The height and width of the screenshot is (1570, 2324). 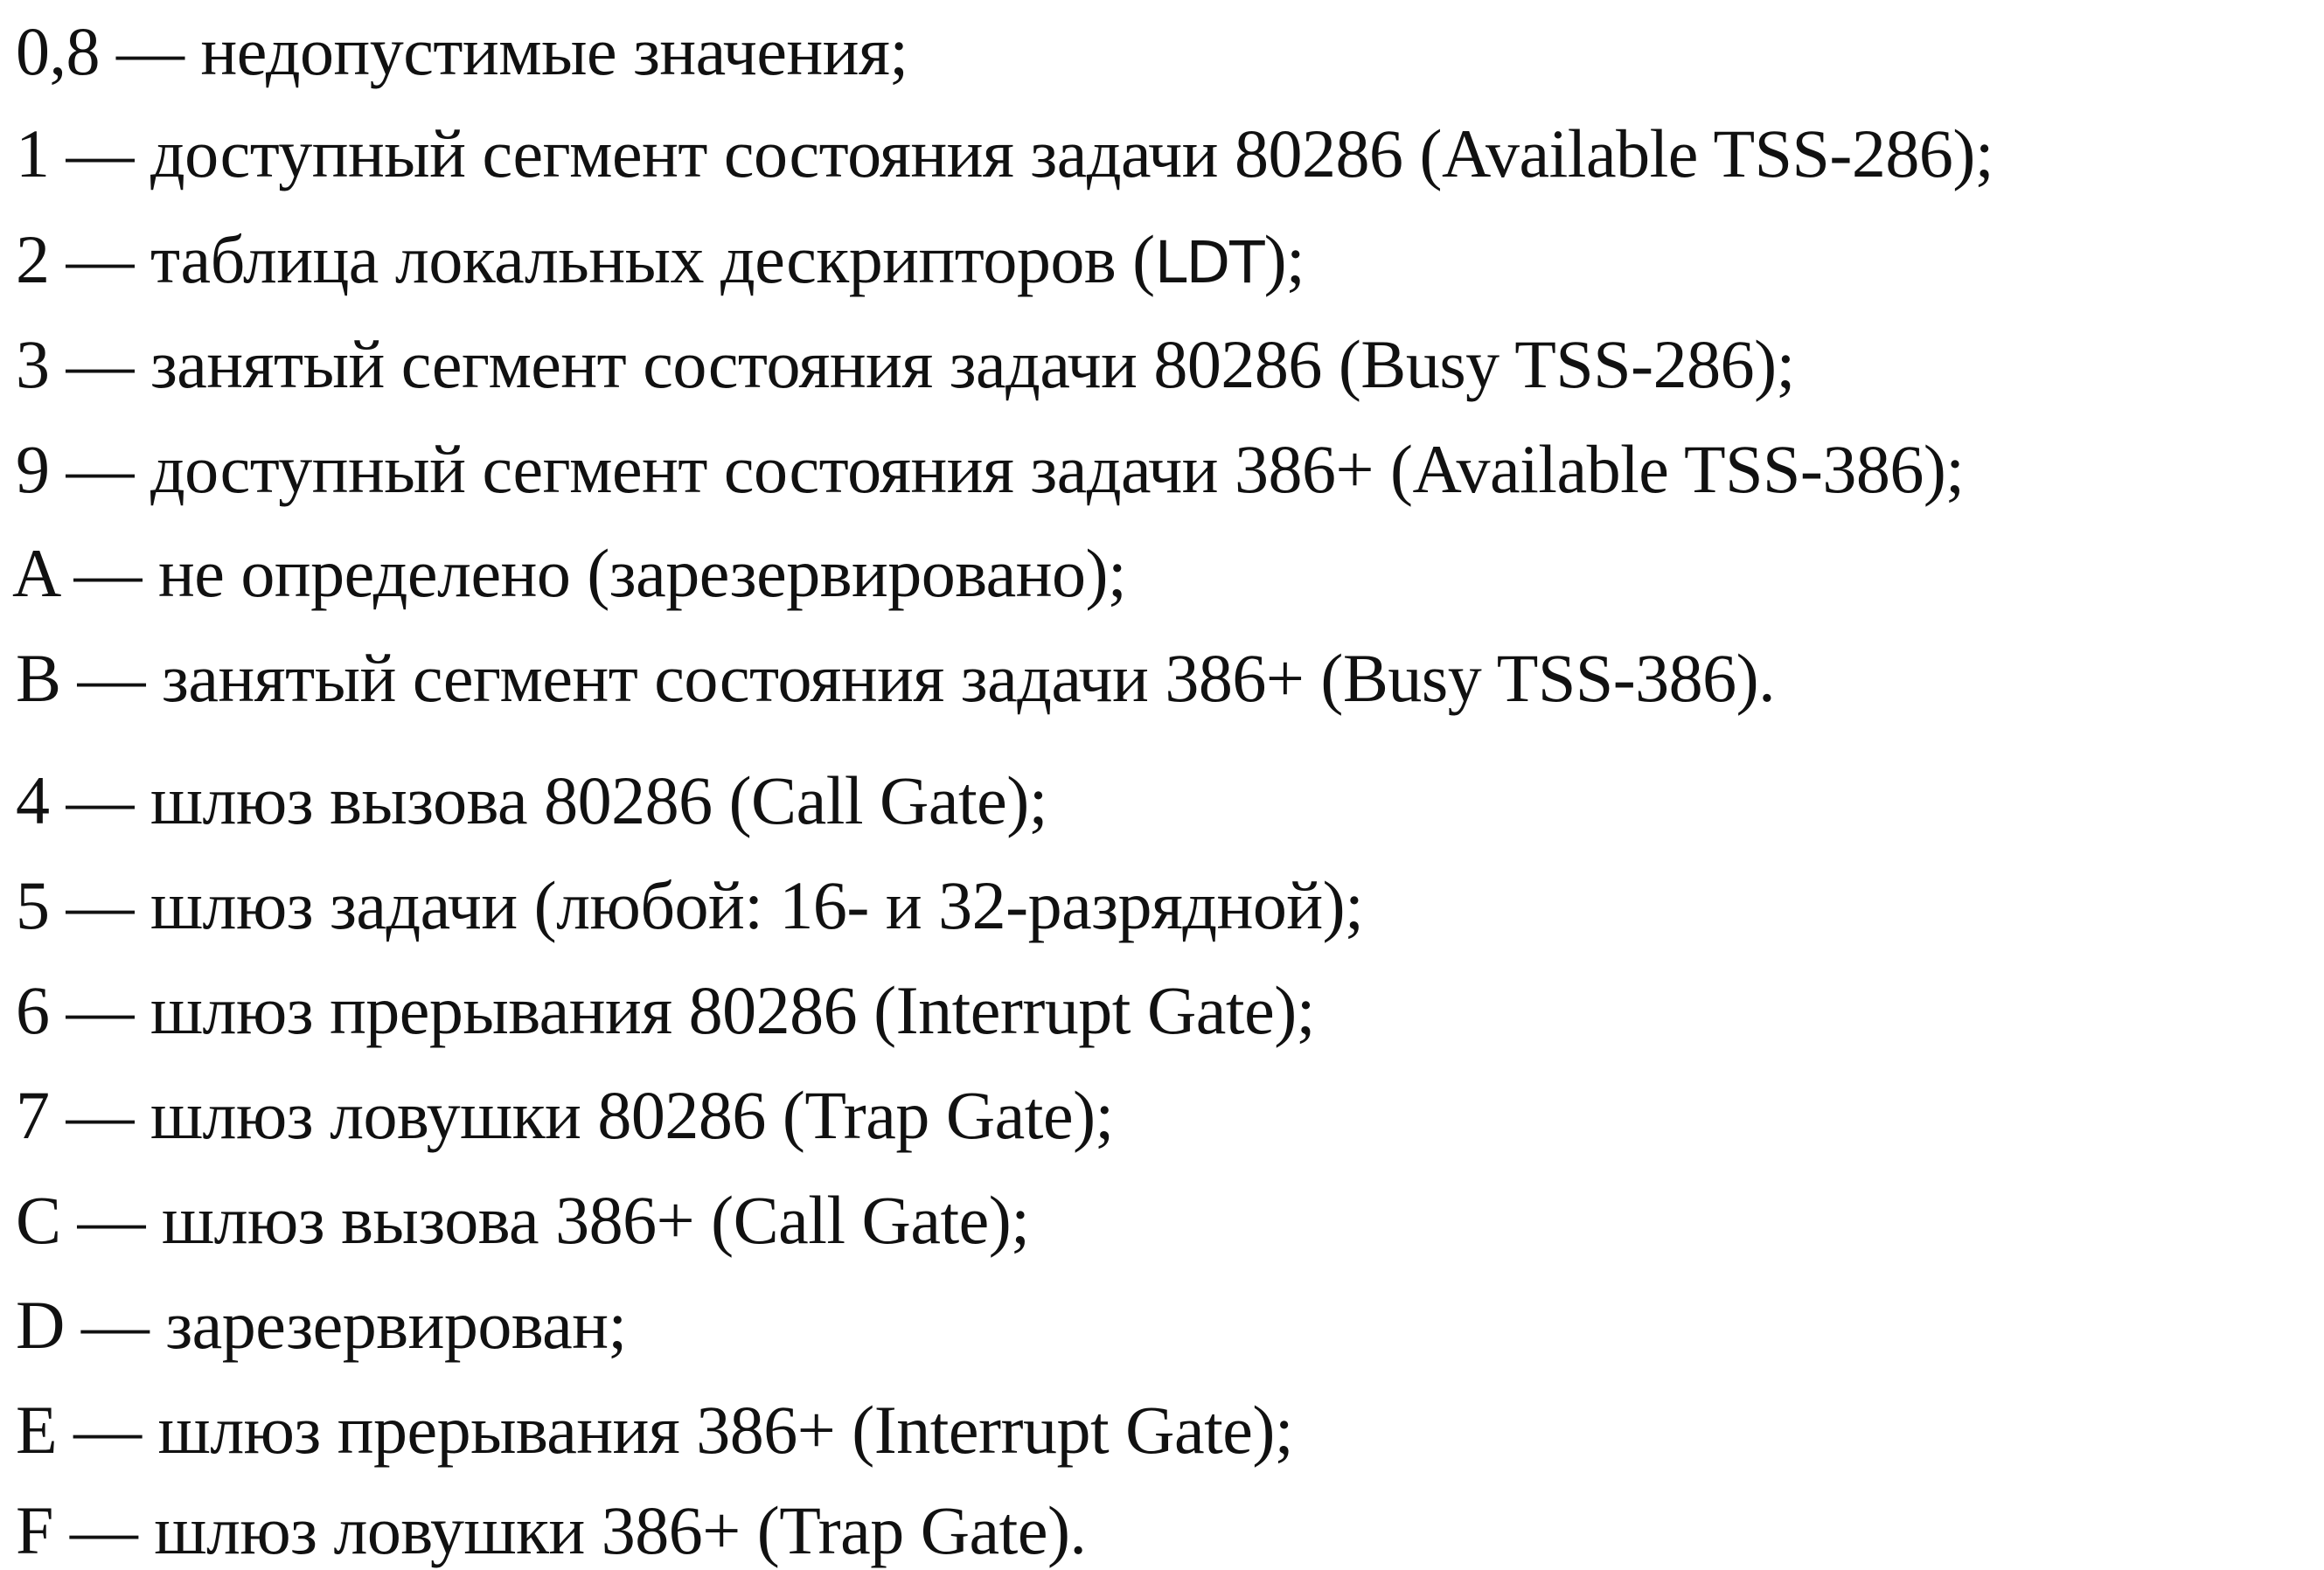 What do you see at coordinates (1284, 259) in the screenshot?
I see `type-description-end: );` at bounding box center [1284, 259].